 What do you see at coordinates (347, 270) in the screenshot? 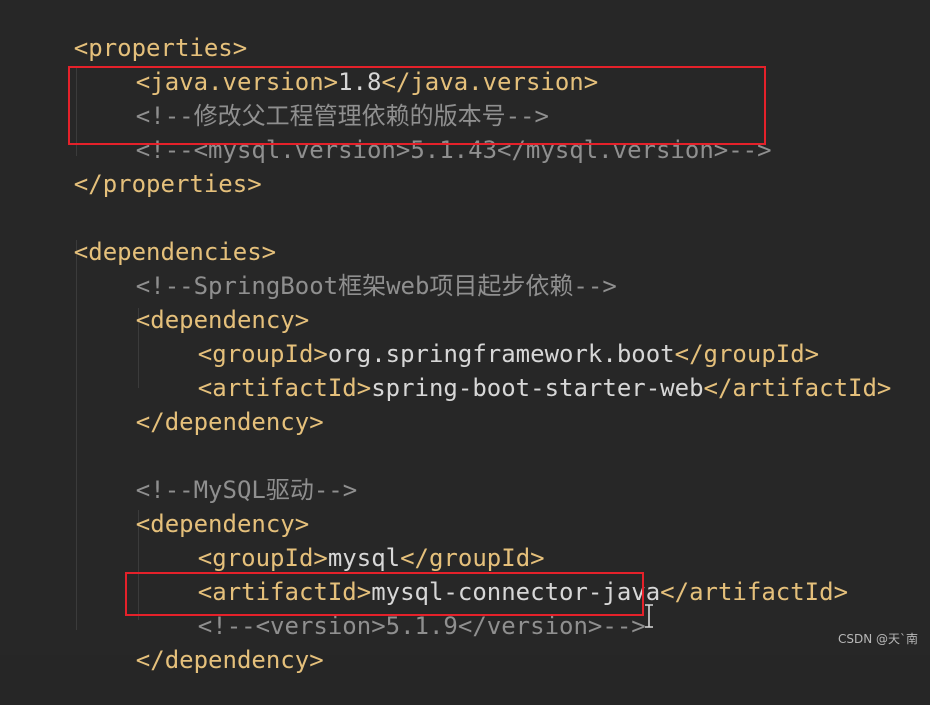
I see `code-line-springboot-comment: <!--SpringBoot框架web项目起步依赖-->` at bounding box center [347, 270].